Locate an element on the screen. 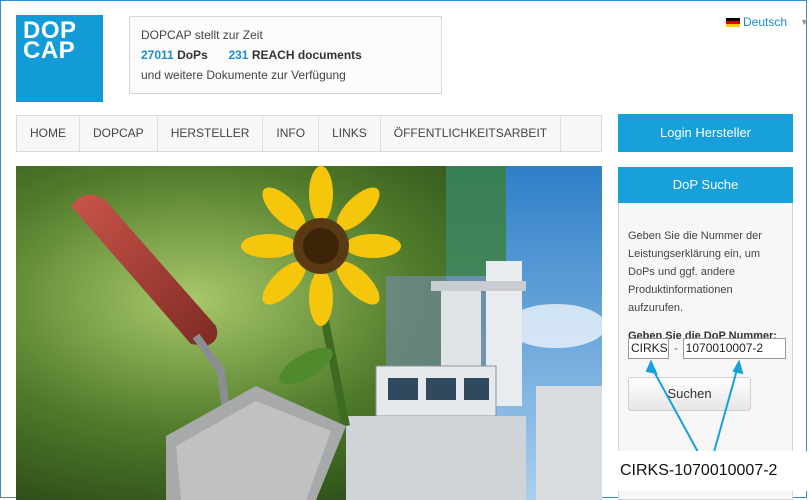 This screenshot has height=500, width=809. dopcap-logo: DOP CAP is located at coordinates (59, 58).